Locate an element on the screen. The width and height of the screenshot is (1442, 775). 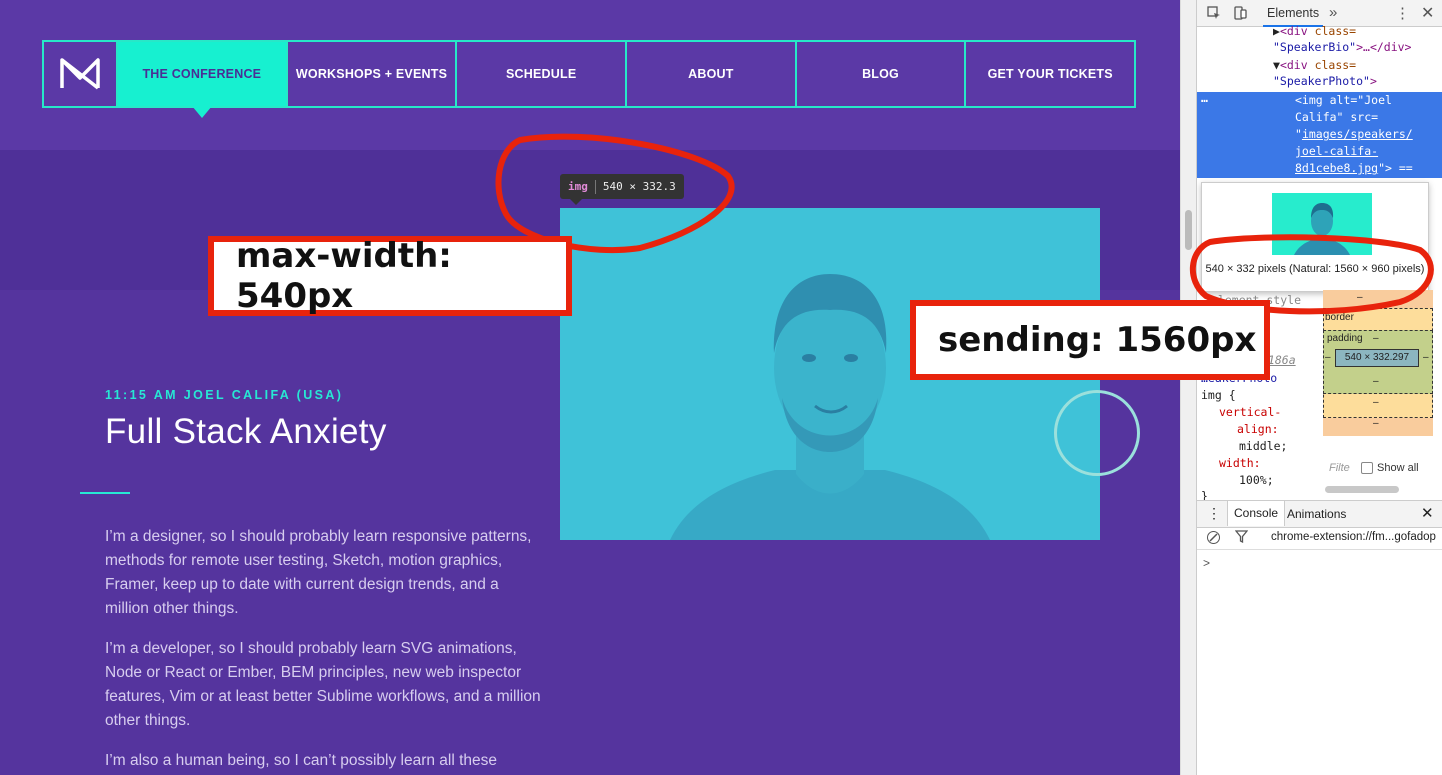
nav-item-get-your-tickets: GET YOUR TICKETS is located at coordinates (1050, 74).